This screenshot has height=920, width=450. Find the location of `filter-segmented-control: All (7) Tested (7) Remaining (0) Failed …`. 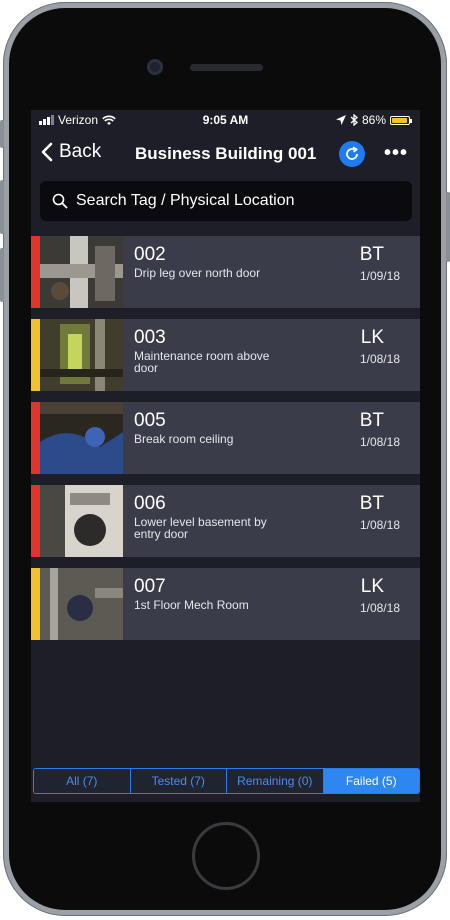

filter-segmented-control: All (7) Tested (7) Remaining (0) Failed … is located at coordinates (226, 781).